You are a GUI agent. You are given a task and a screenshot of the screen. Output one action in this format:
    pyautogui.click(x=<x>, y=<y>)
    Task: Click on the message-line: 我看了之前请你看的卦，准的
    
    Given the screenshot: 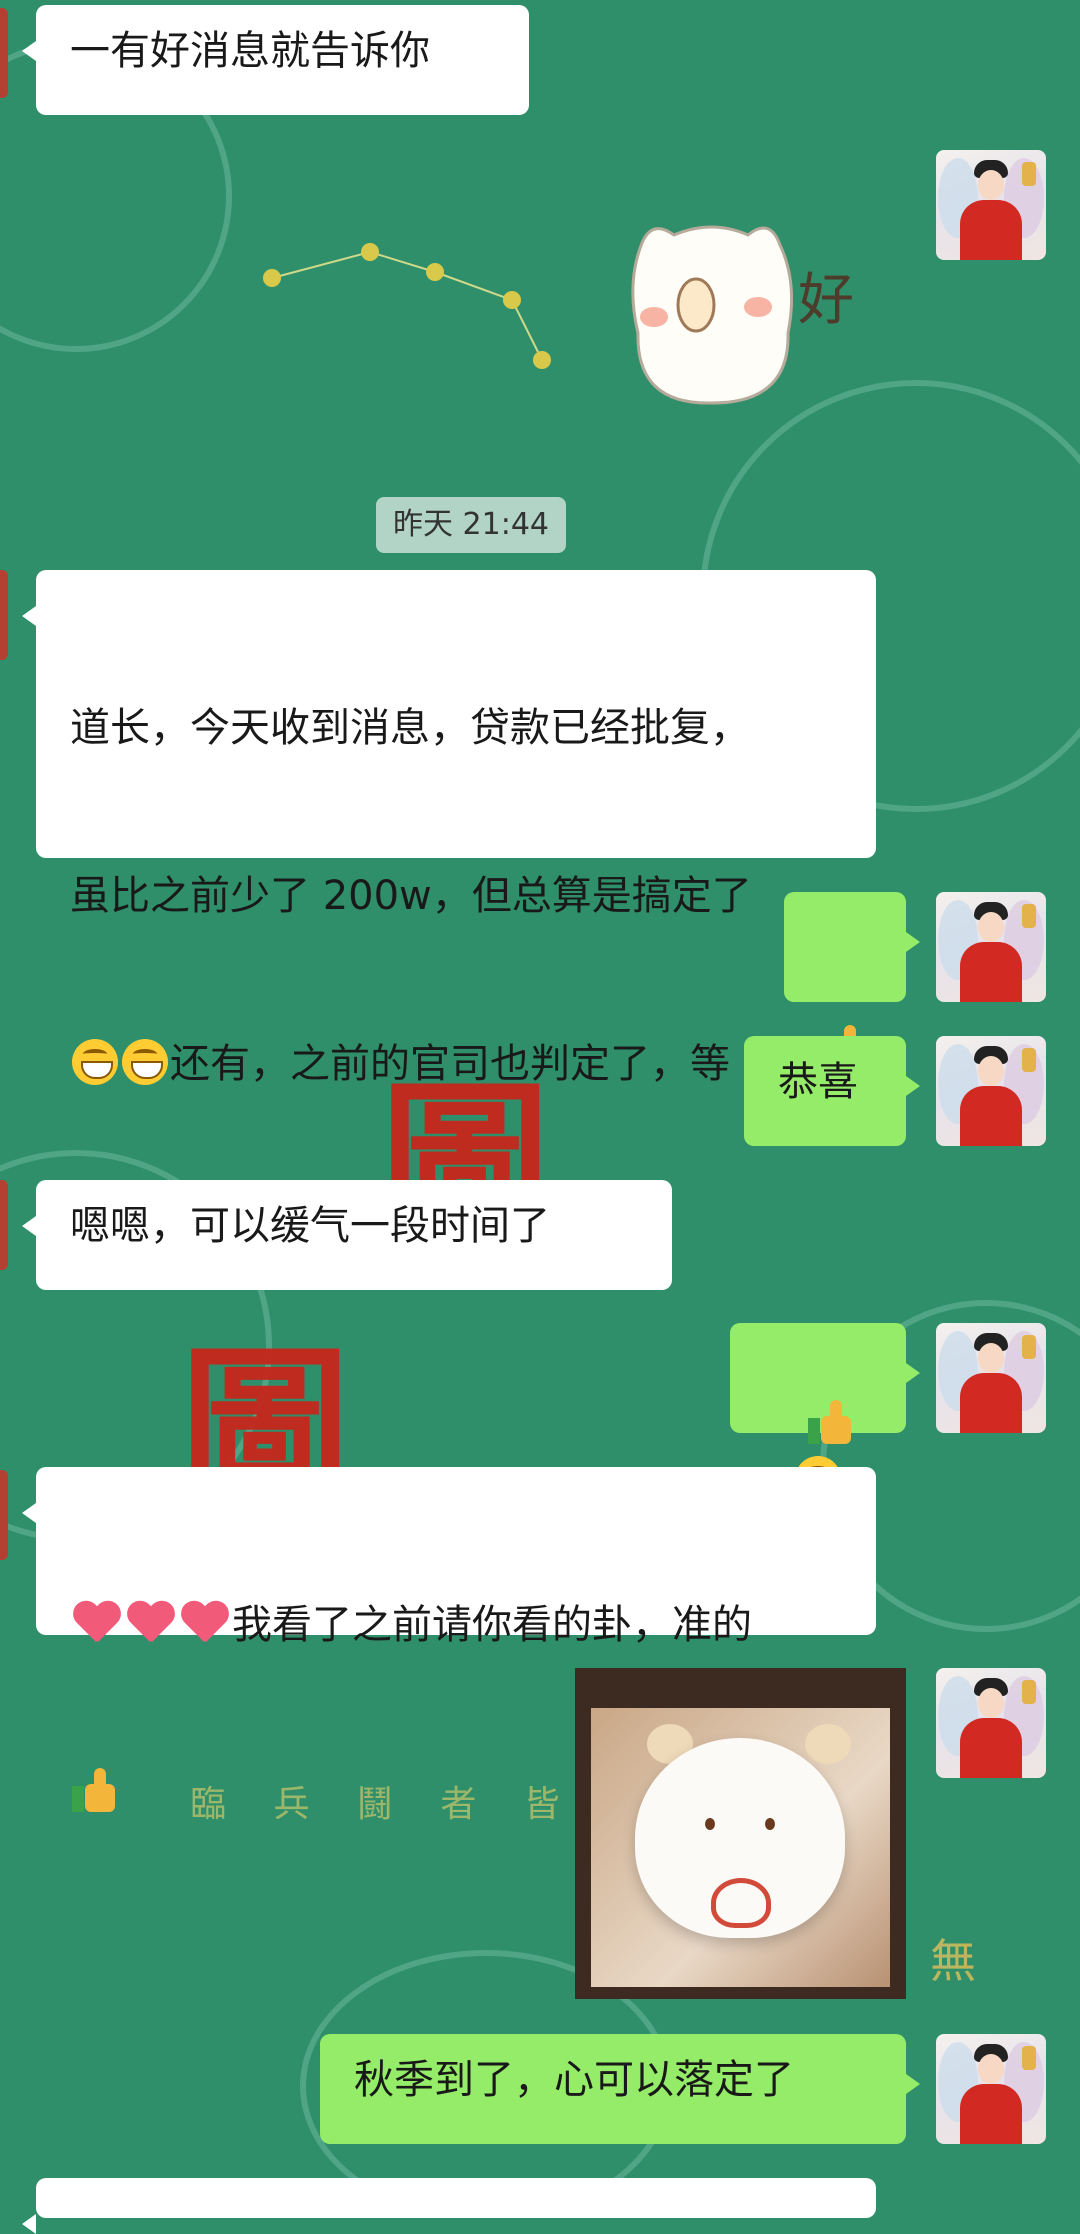 What is the action you would take?
    pyautogui.click(x=456, y=1625)
    